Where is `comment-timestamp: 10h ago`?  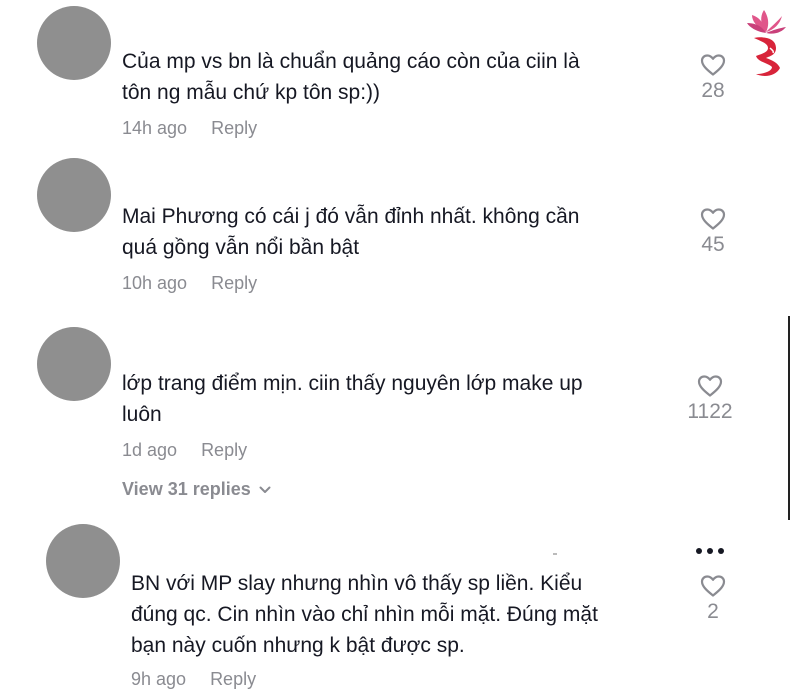
comment-timestamp: 10h ago is located at coordinates (155, 283).